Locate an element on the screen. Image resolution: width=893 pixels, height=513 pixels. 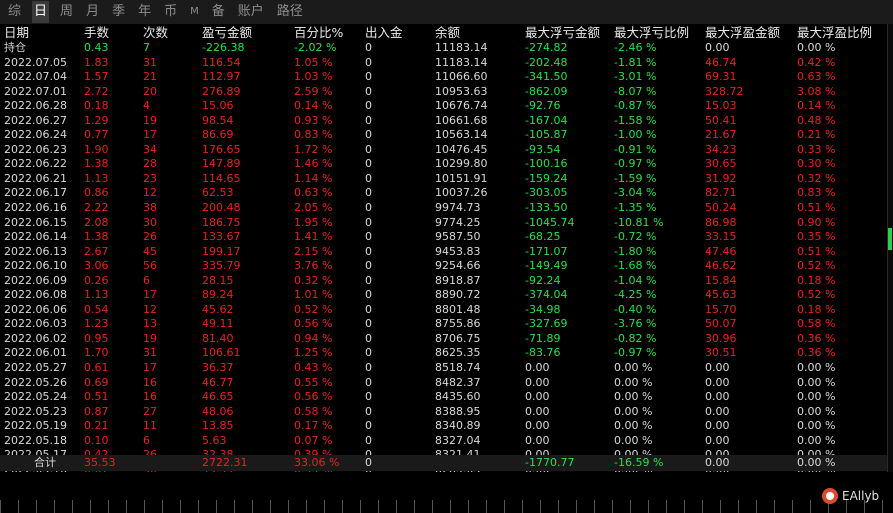
table-cell: 2022.05.26 is located at coordinates (35, 382).